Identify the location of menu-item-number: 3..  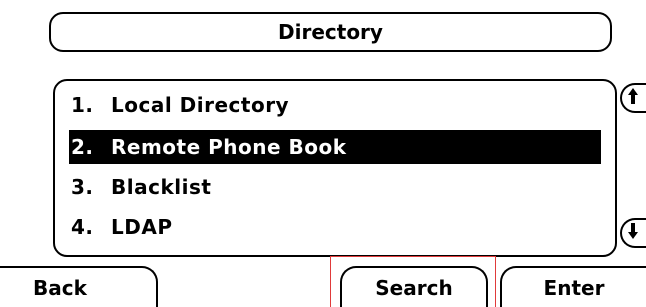
(82, 187).